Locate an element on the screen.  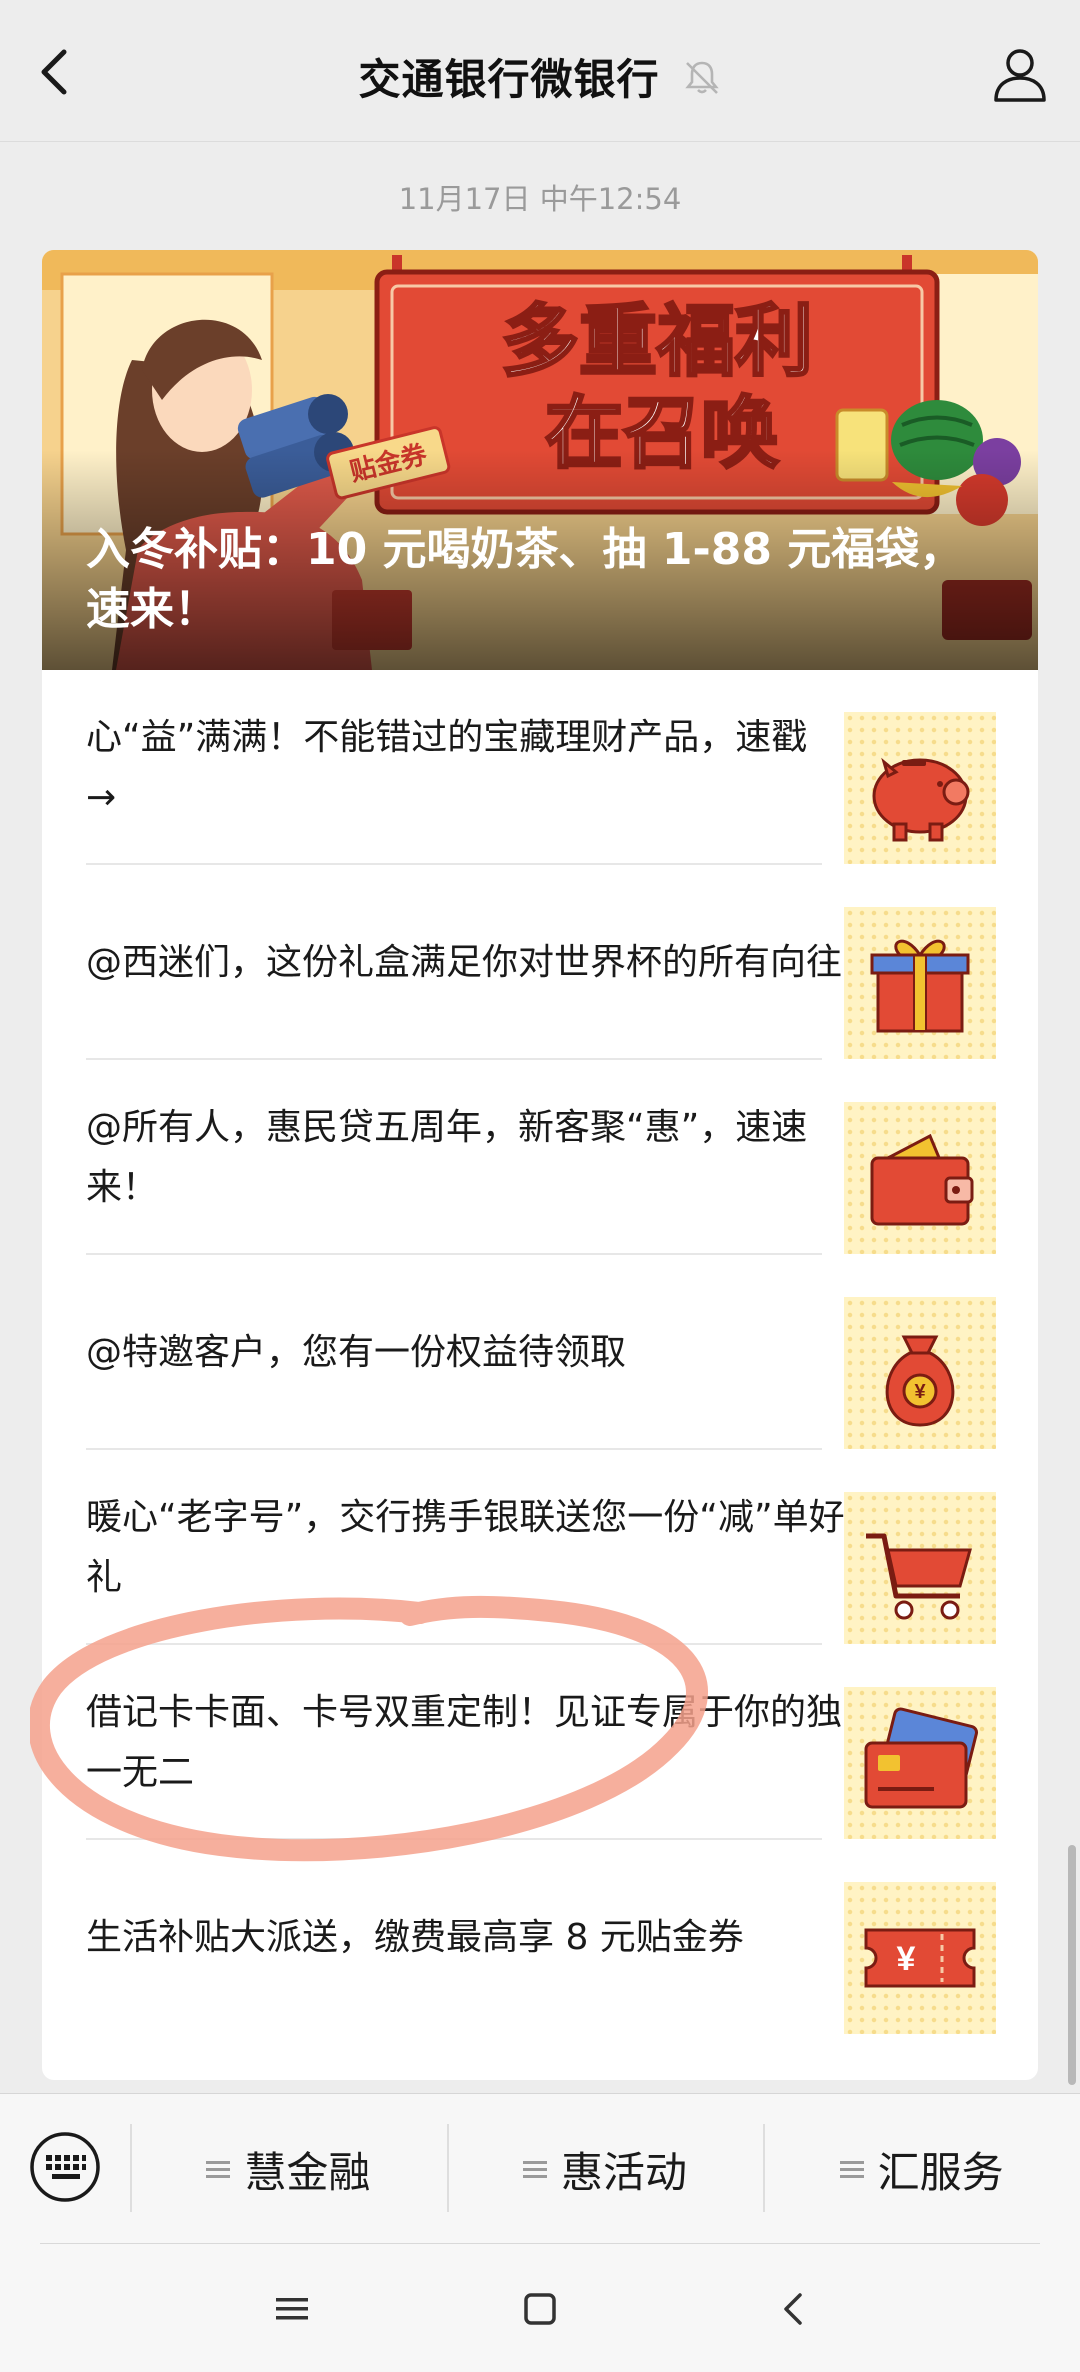
article-title: @特邀客户，您有一份权益待领取 is located at coordinates (466, 1353).